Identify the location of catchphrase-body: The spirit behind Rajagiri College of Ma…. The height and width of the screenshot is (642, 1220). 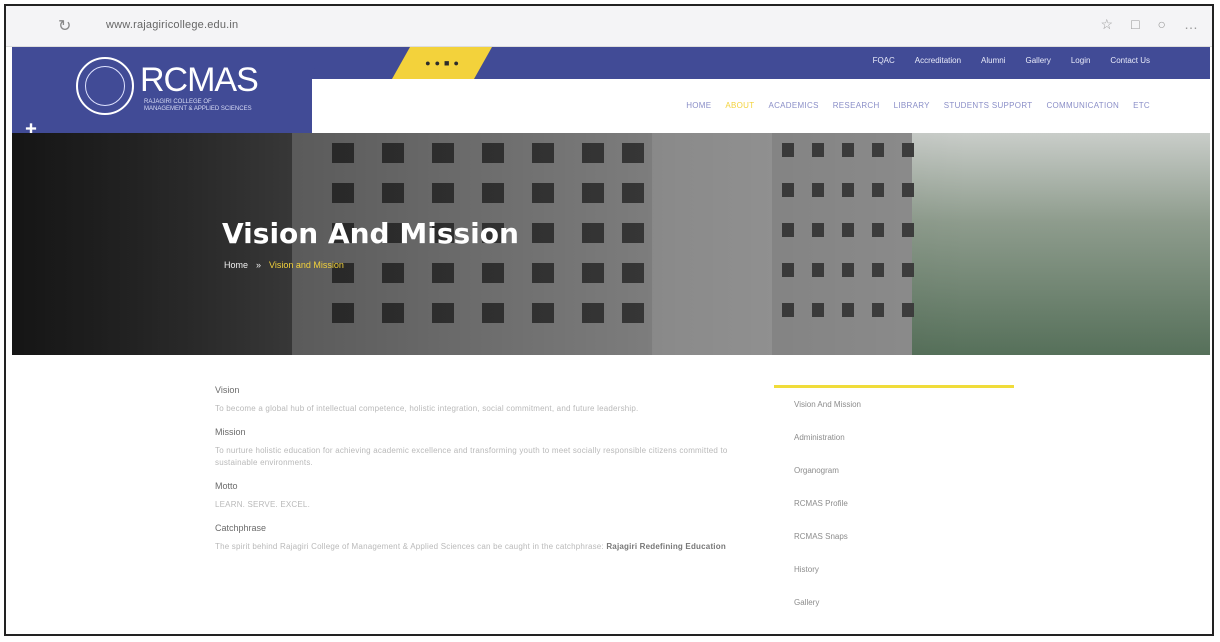
(409, 546).